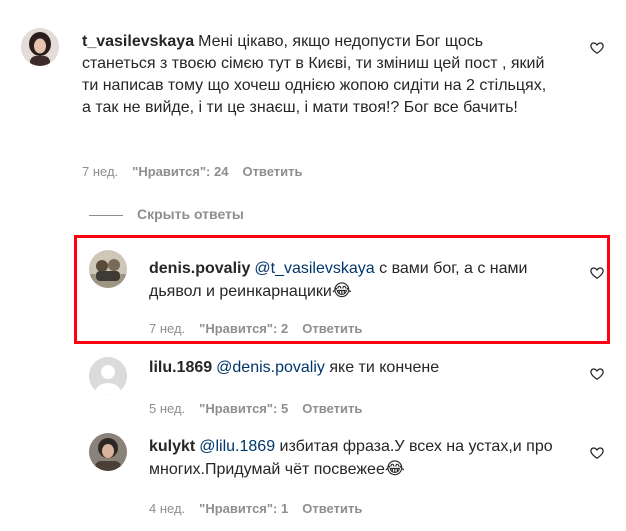 Image resolution: width=626 pixels, height=531 pixels. Describe the element at coordinates (237, 446) in the screenshot. I see `mention-link: @lilu.1869` at that location.